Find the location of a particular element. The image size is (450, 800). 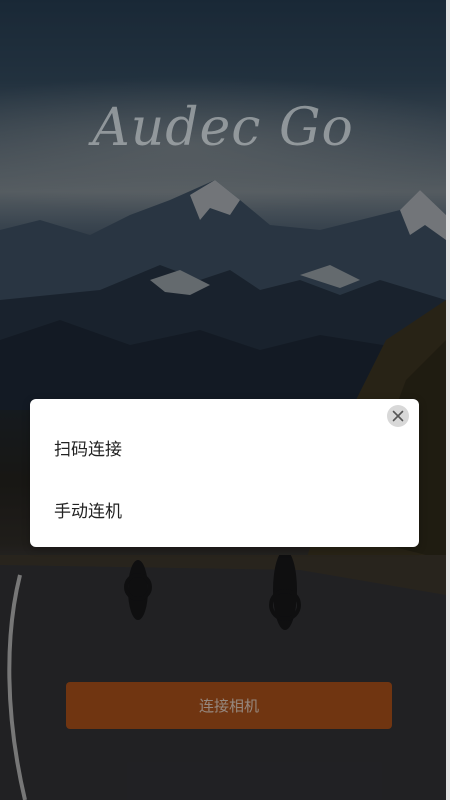

close-icon is located at coordinates (398, 416).